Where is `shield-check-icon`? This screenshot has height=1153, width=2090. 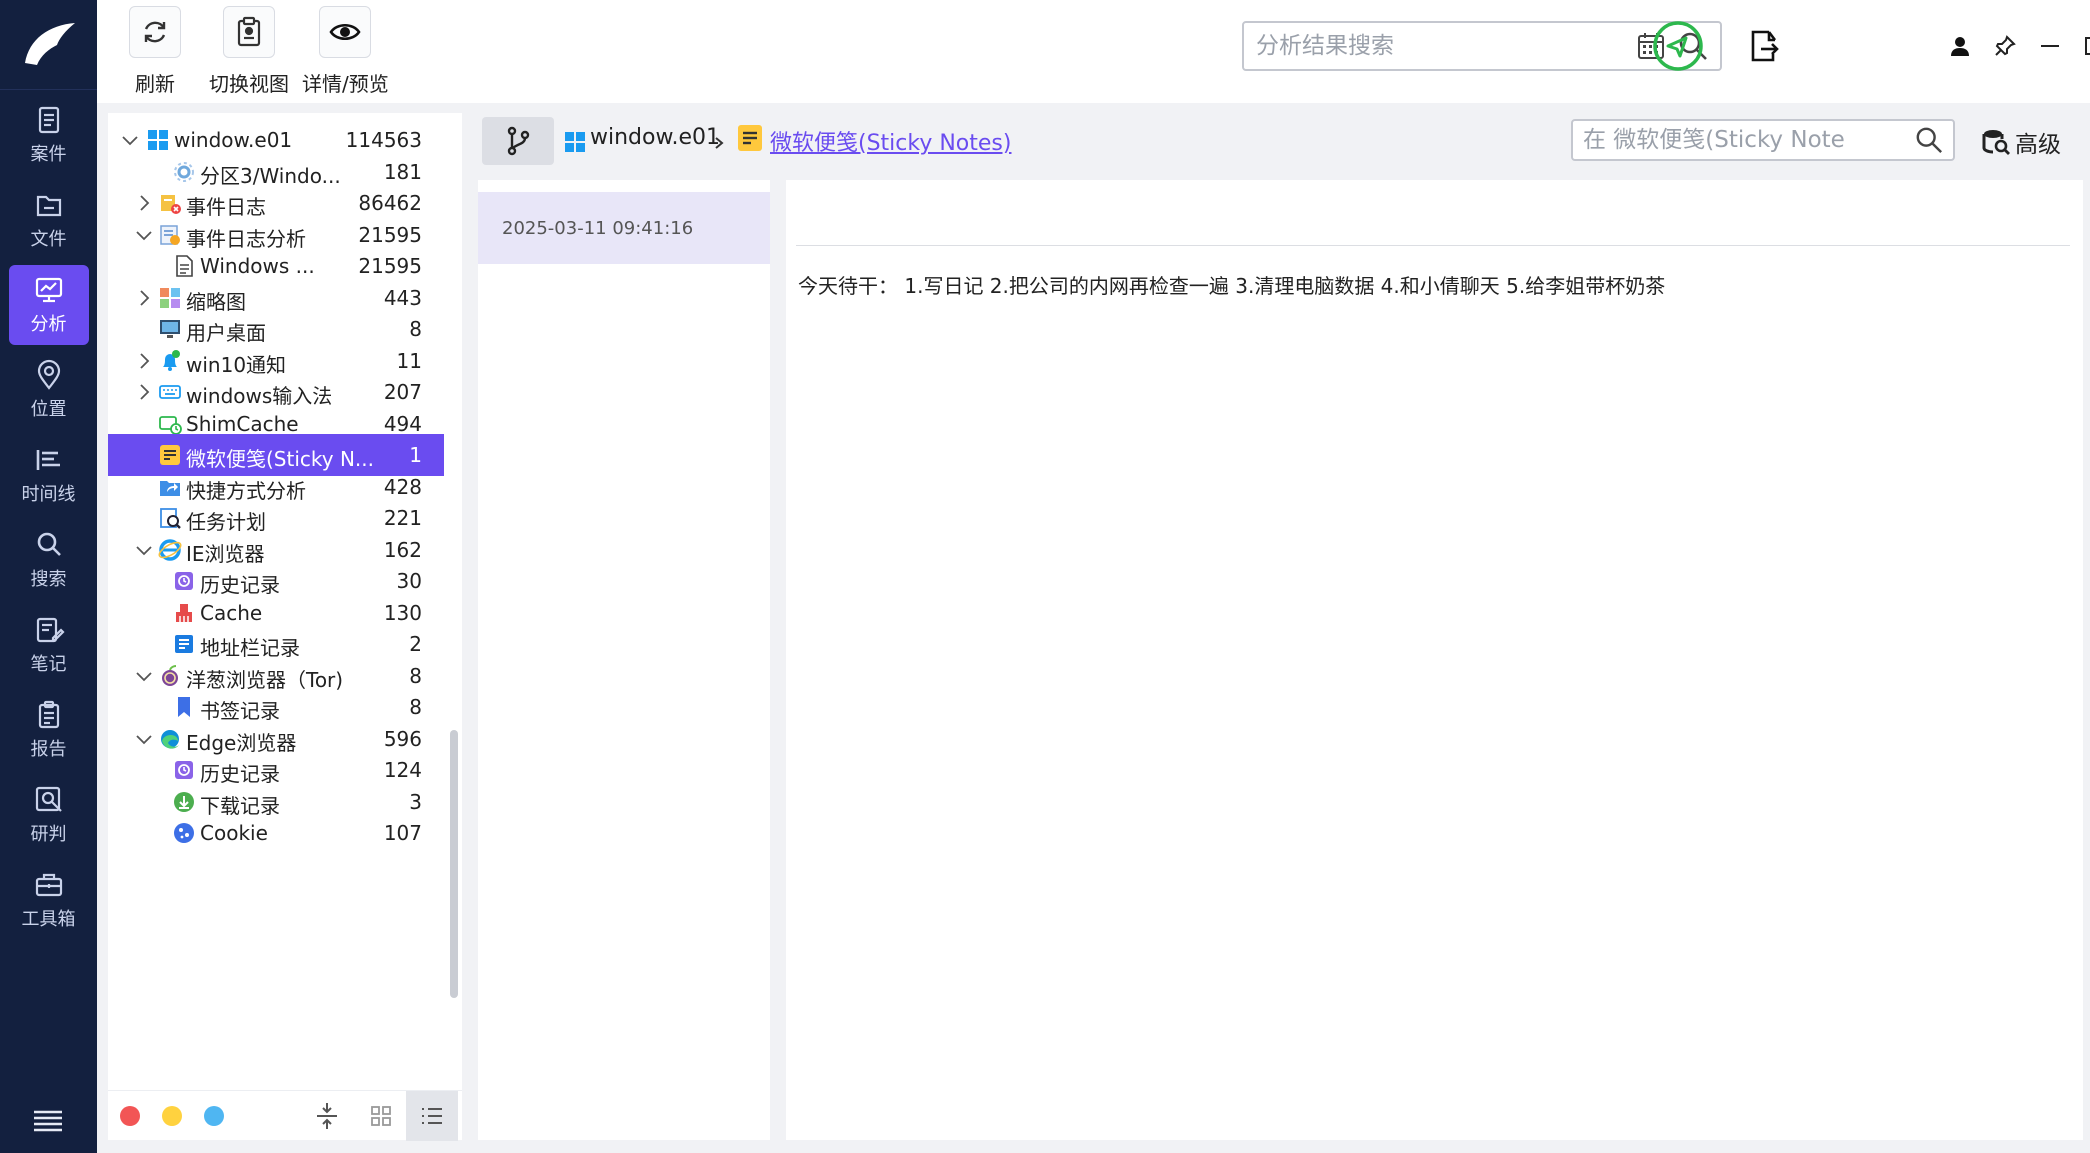 shield-check-icon is located at coordinates (1678, 46).